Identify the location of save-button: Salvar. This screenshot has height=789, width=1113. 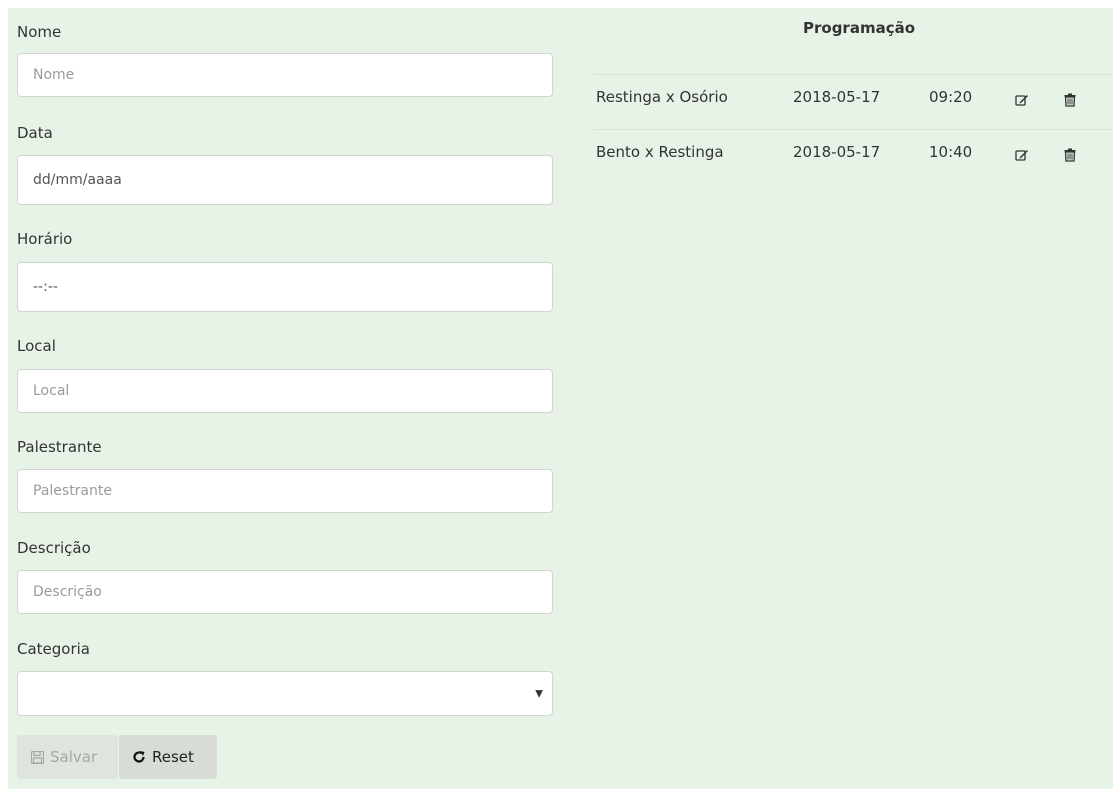
(67, 757).